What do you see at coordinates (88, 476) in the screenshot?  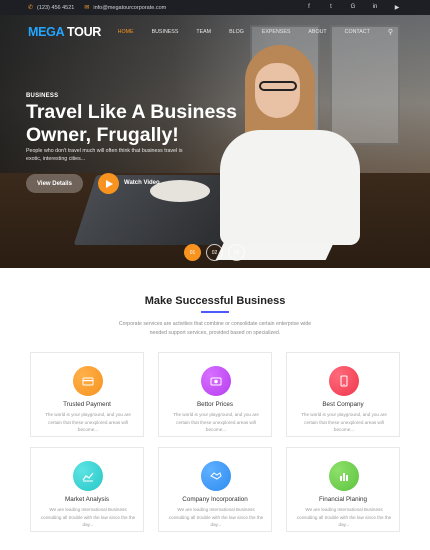 I see `chart-icon` at bounding box center [88, 476].